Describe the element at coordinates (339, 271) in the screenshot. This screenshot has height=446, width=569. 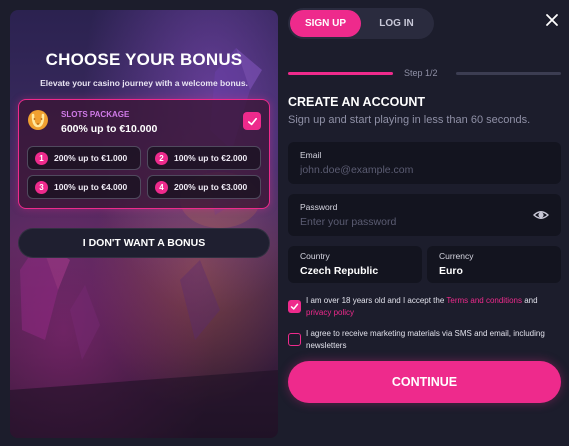
I see `country-value: Czech Republic` at that location.